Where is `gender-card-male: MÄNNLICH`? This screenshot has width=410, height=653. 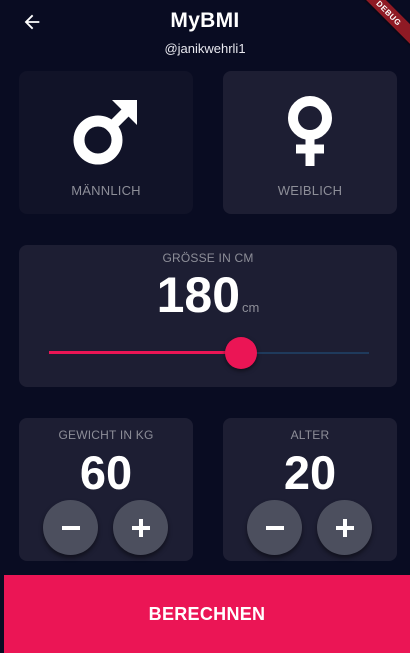
gender-card-male: MÄNNLICH is located at coordinates (106, 142).